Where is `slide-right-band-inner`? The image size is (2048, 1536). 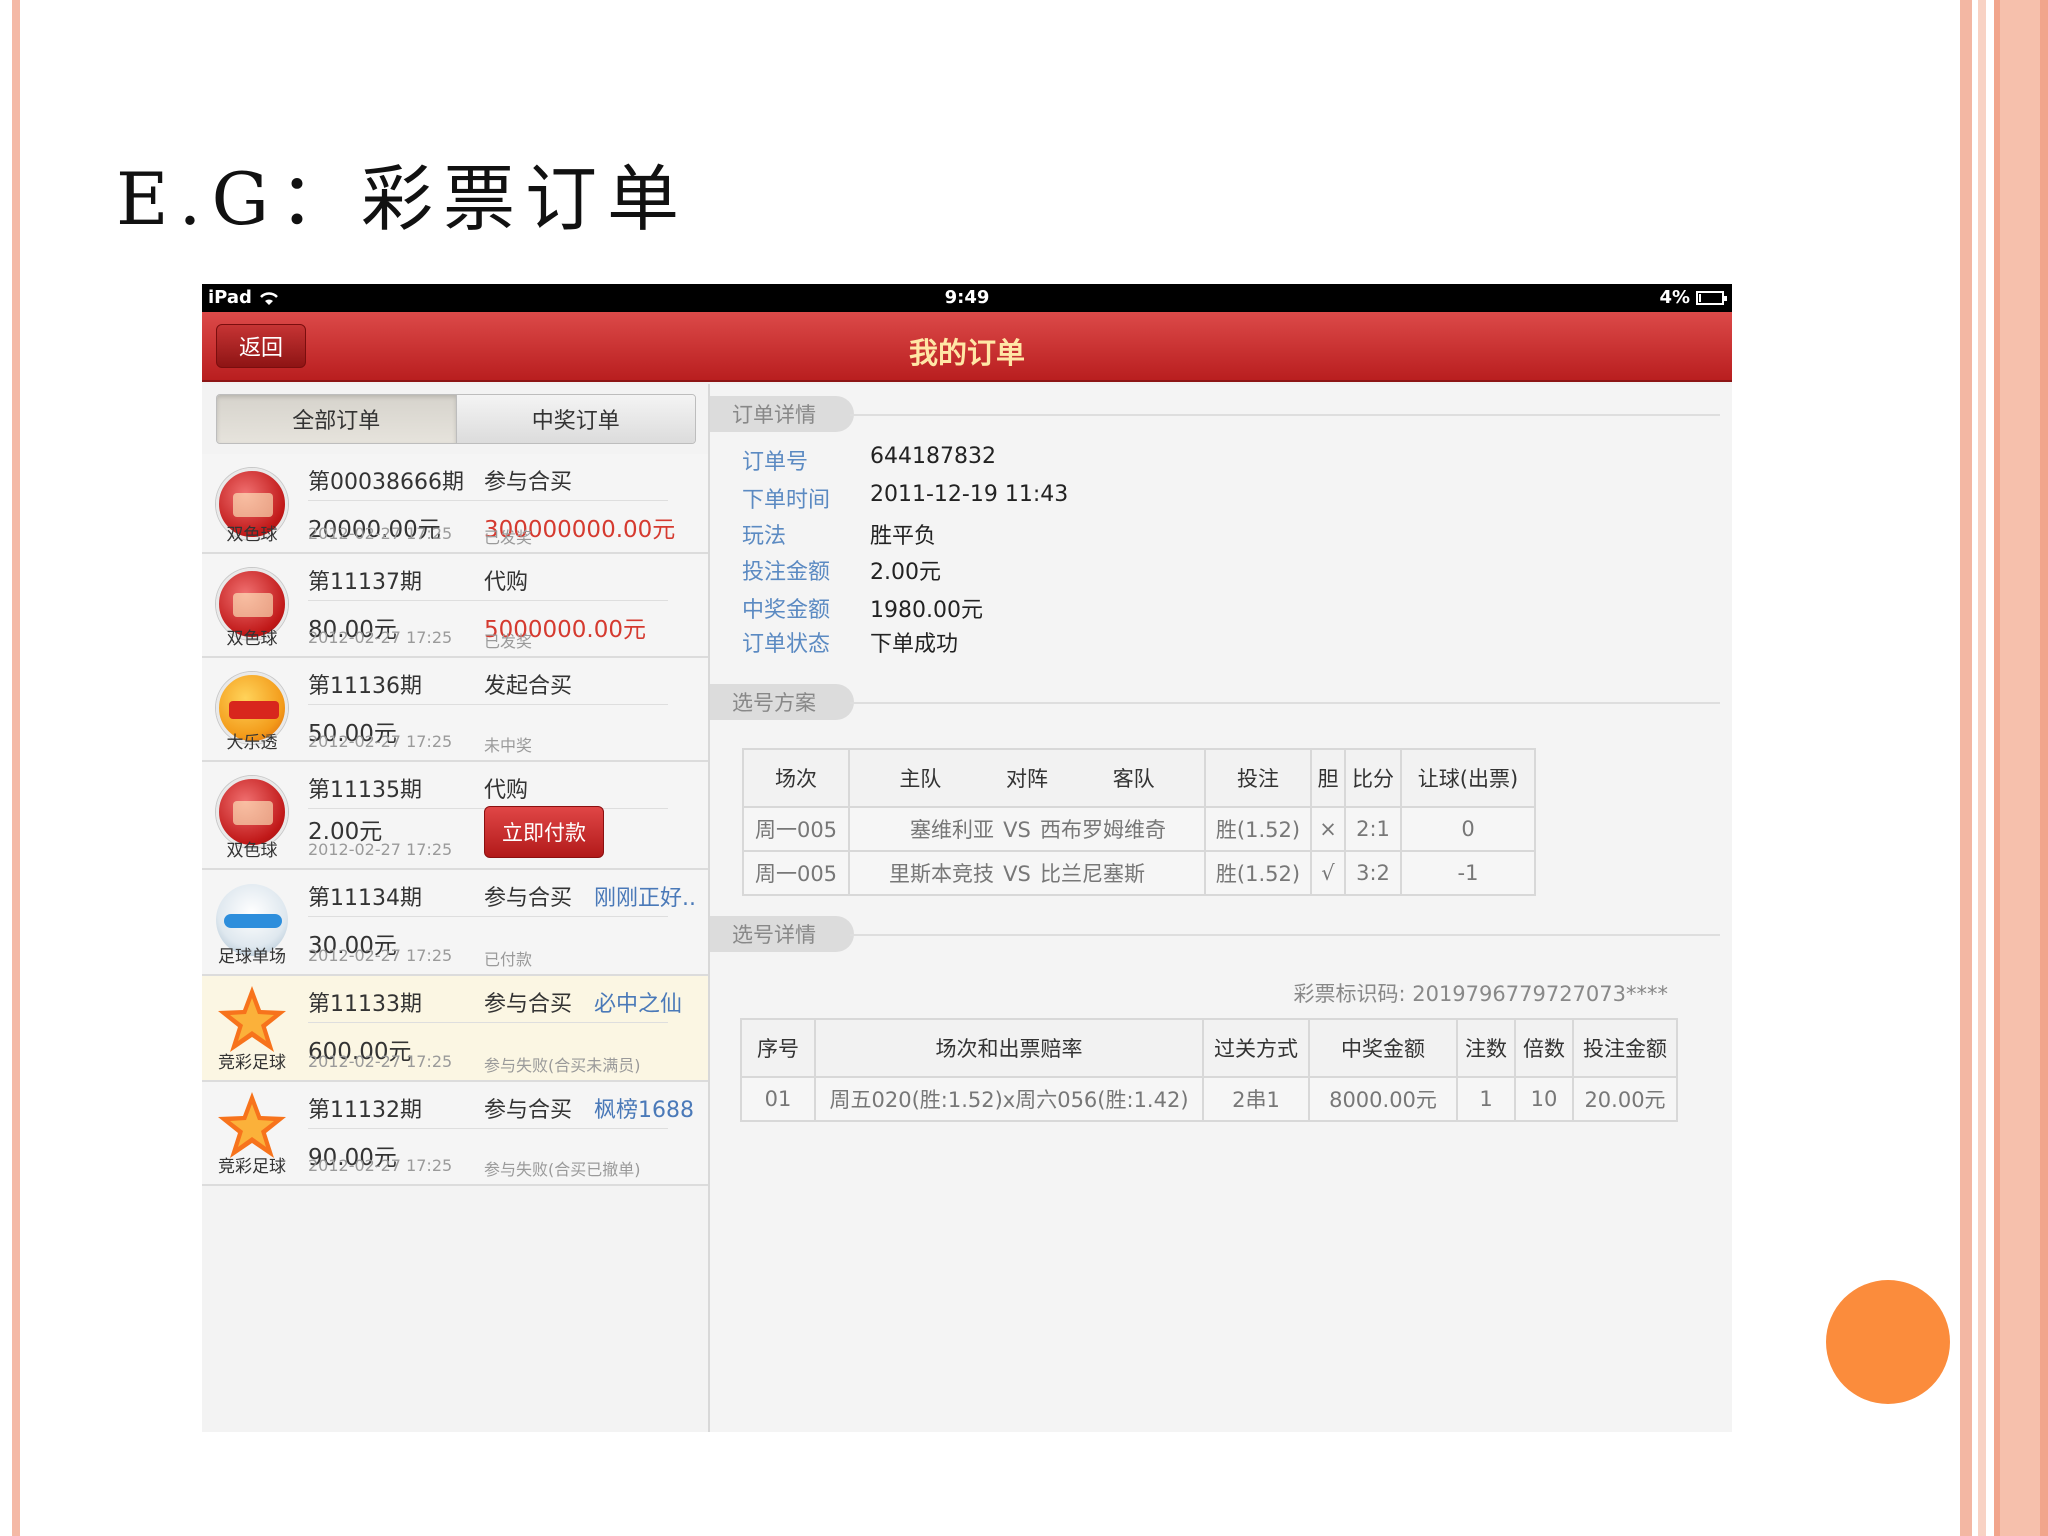 slide-right-band-inner is located at coordinates (2020, 768).